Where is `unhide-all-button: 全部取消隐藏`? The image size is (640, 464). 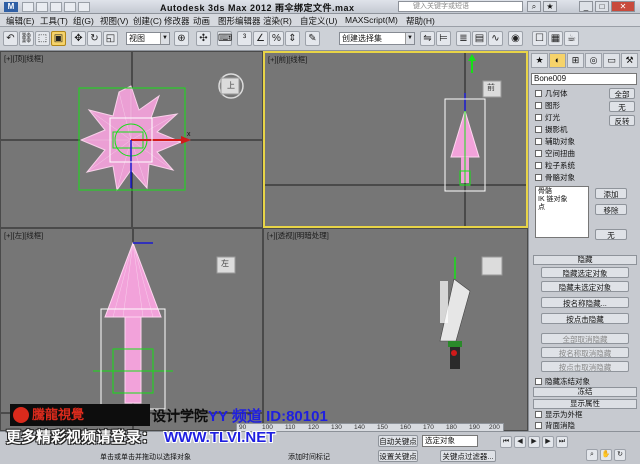 unhide-all-button: 全部取消隐藏 is located at coordinates (585, 338).